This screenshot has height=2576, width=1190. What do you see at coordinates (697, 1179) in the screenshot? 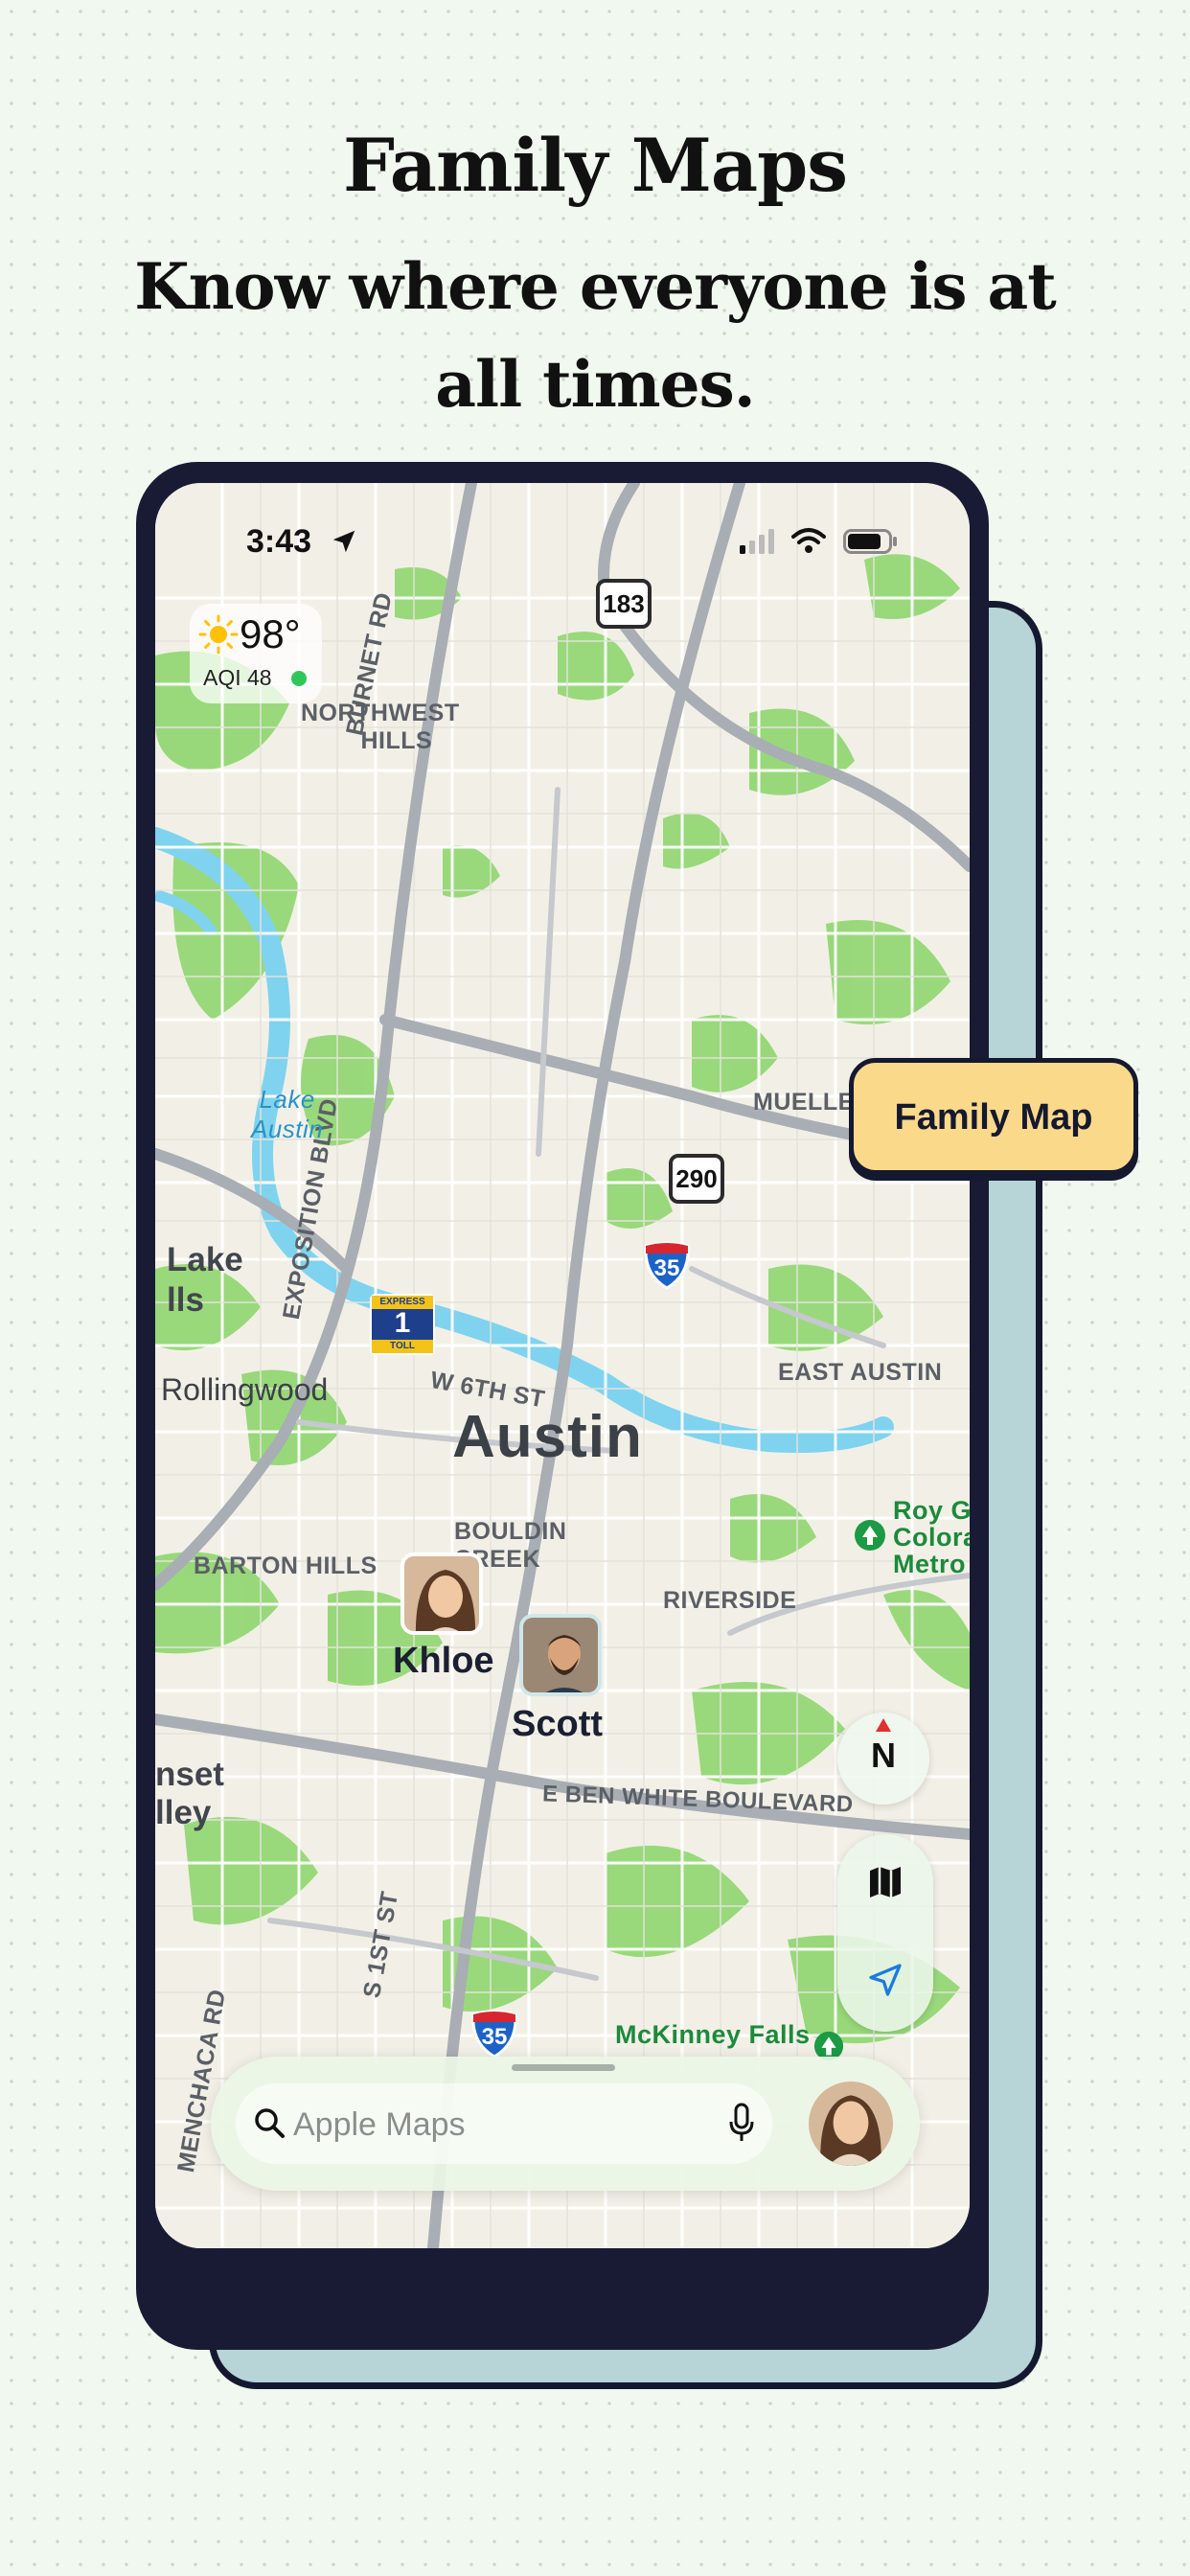
I see `us290-shield: 290` at bounding box center [697, 1179].